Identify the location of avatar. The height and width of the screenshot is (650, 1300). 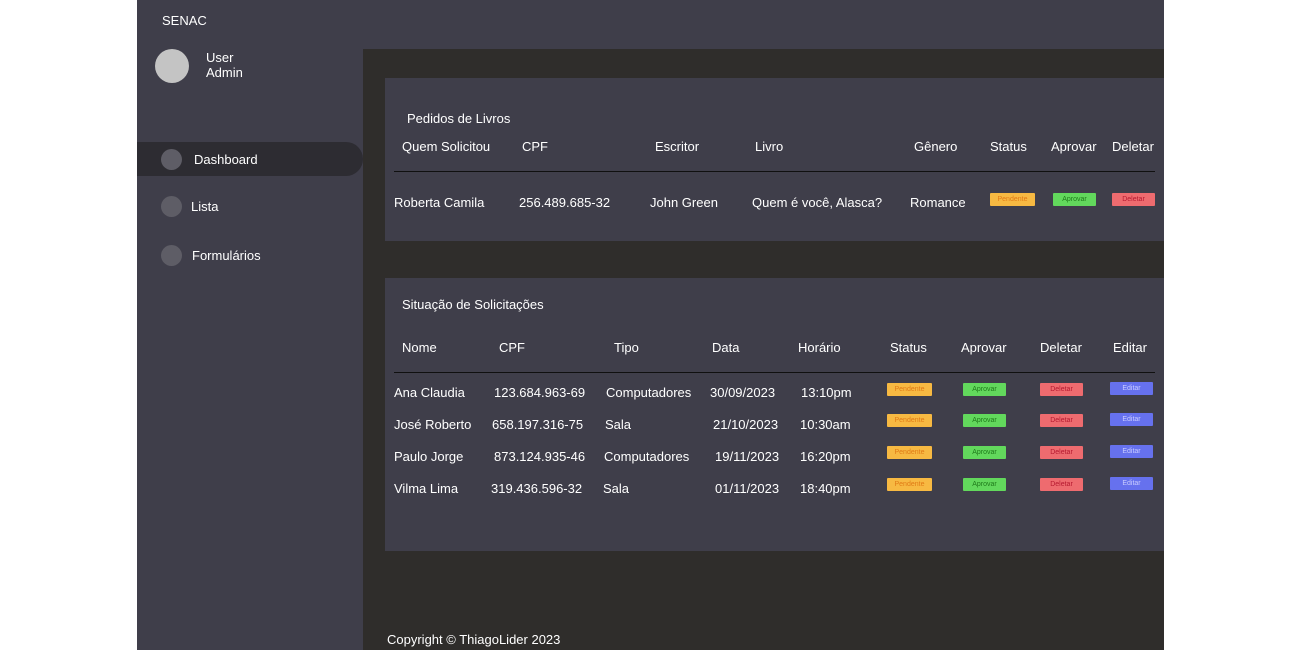
(172, 66).